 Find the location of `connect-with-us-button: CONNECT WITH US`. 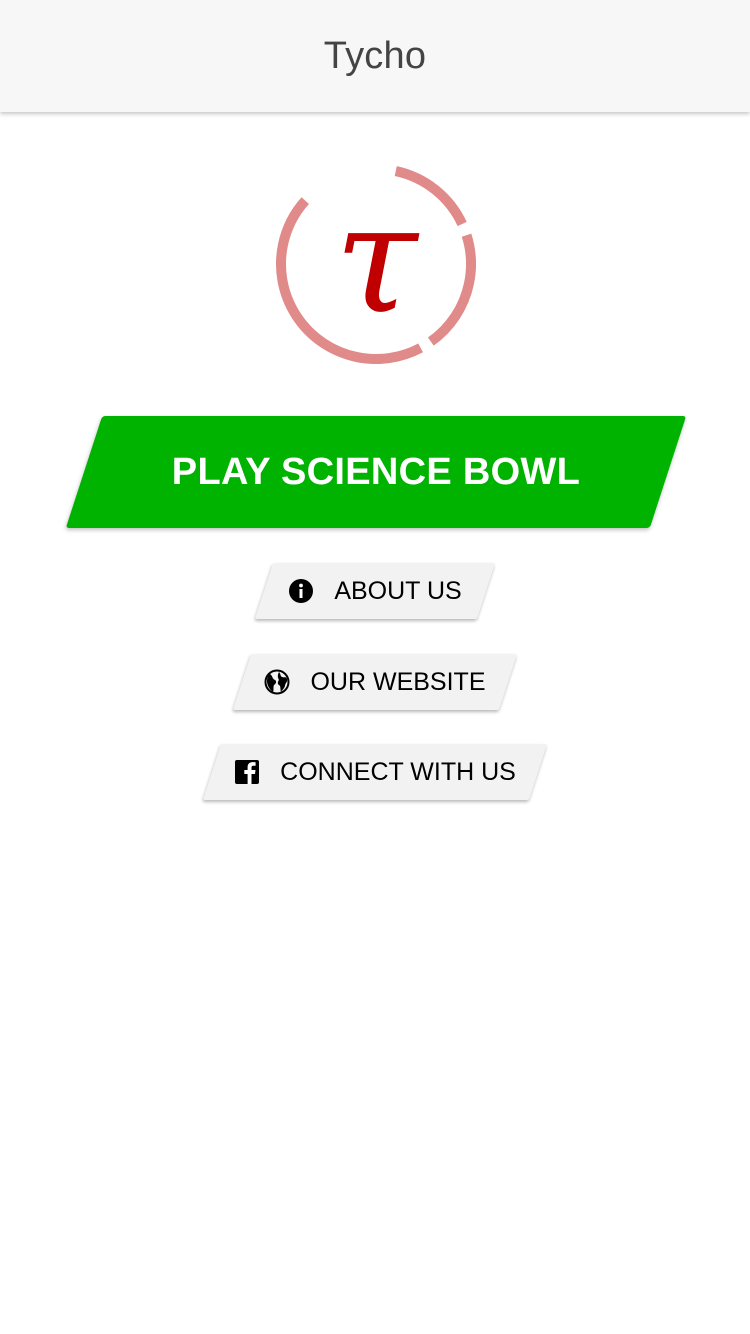

connect-with-us-button: CONNECT WITH US is located at coordinates (375, 772).